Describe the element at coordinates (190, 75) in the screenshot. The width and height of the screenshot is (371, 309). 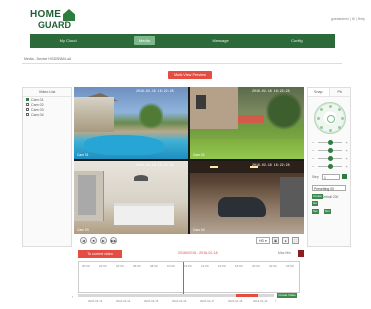
I see `multiview-preview-button: Multi-View Preview` at that location.